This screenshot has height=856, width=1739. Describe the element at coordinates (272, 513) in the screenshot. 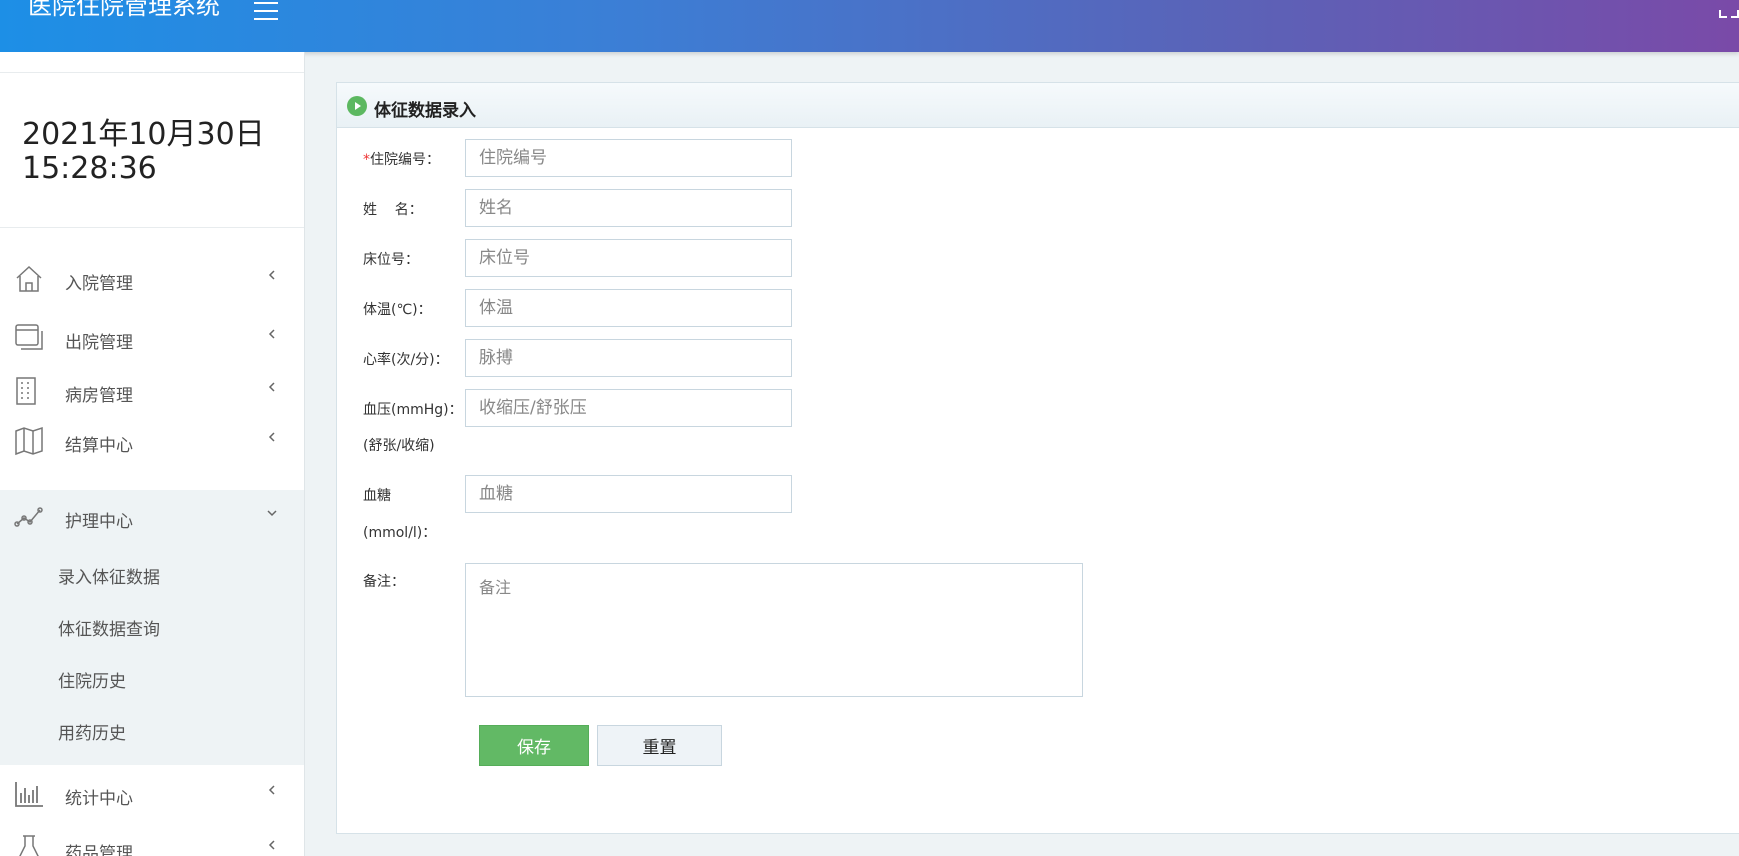

I see `chevron-down-icon` at that location.